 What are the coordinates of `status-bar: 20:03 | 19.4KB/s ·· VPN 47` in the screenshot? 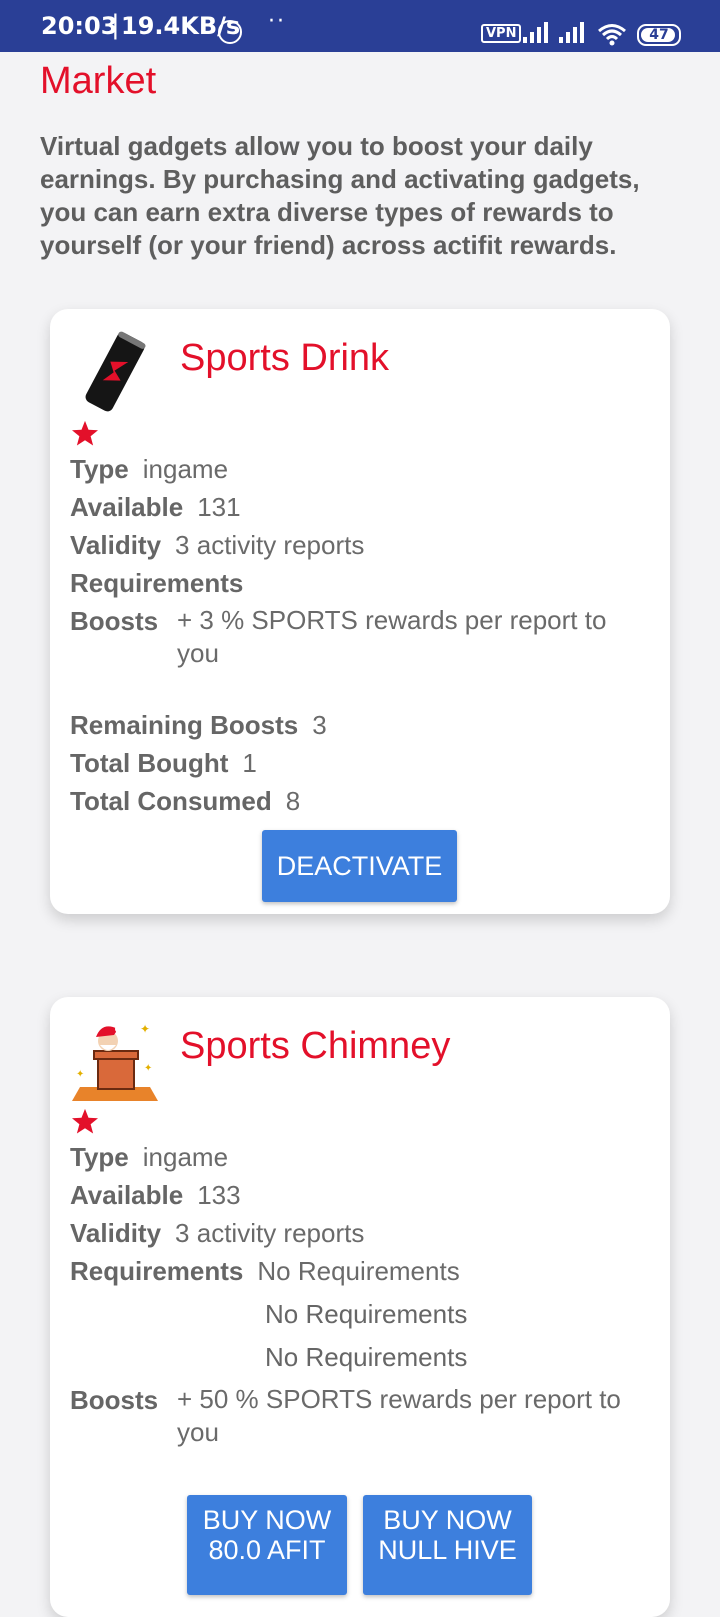 It's located at (360, 26).